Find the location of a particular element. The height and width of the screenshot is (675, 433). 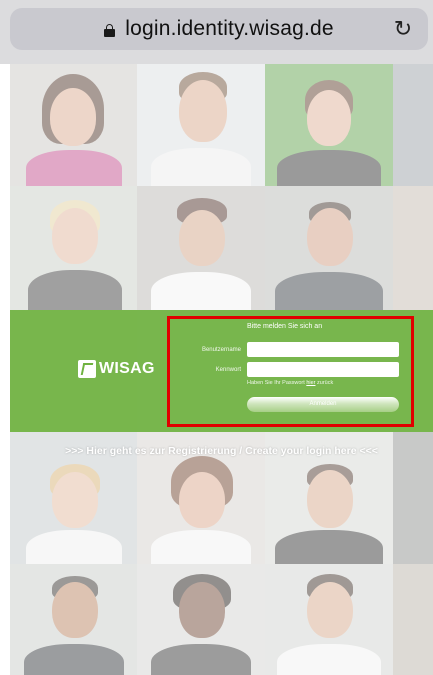

wisag-logo: WISAG is located at coordinates (116, 369).